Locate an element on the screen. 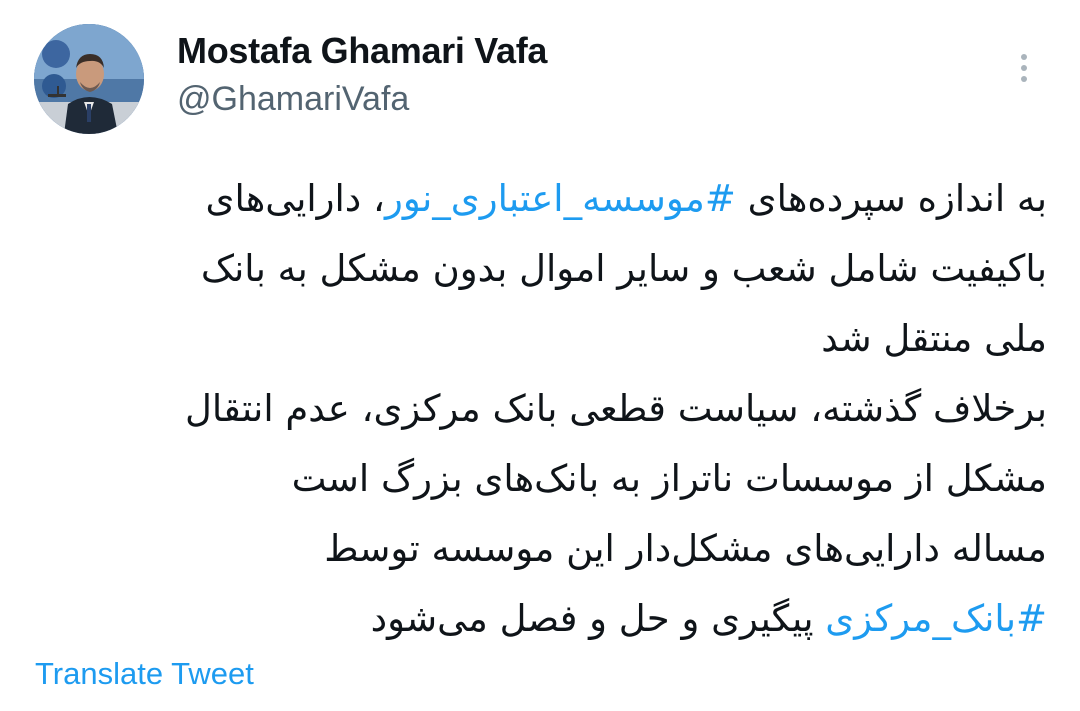  hashtag-link: #بانک_مرکزی is located at coordinates (936, 618).